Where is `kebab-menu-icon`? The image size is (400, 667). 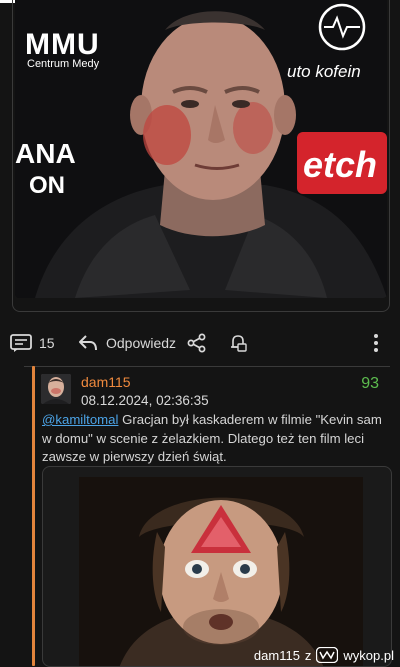
kebab-menu-icon is located at coordinates (376, 343).